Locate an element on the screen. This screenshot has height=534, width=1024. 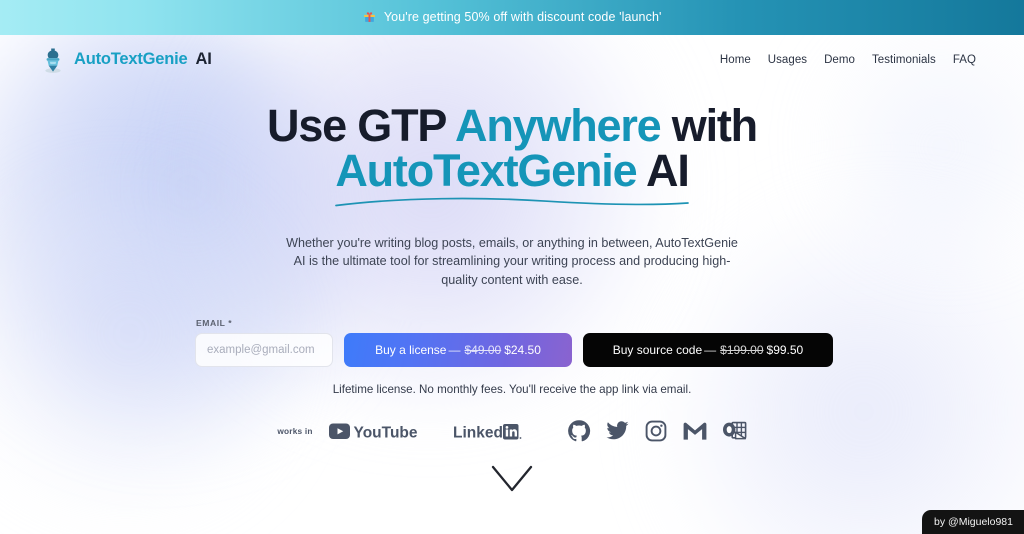
main-navigation: Home Usages Demo Testimonials FAQ is located at coordinates (848, 60).